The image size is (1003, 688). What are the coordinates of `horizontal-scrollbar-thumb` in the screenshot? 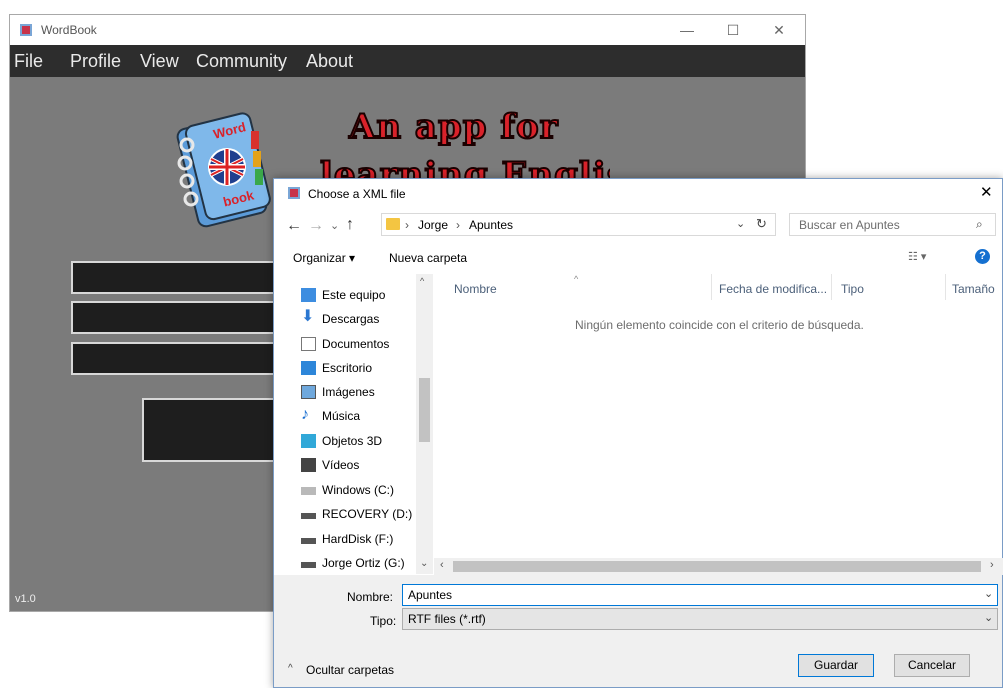 It's located at (717, 566).